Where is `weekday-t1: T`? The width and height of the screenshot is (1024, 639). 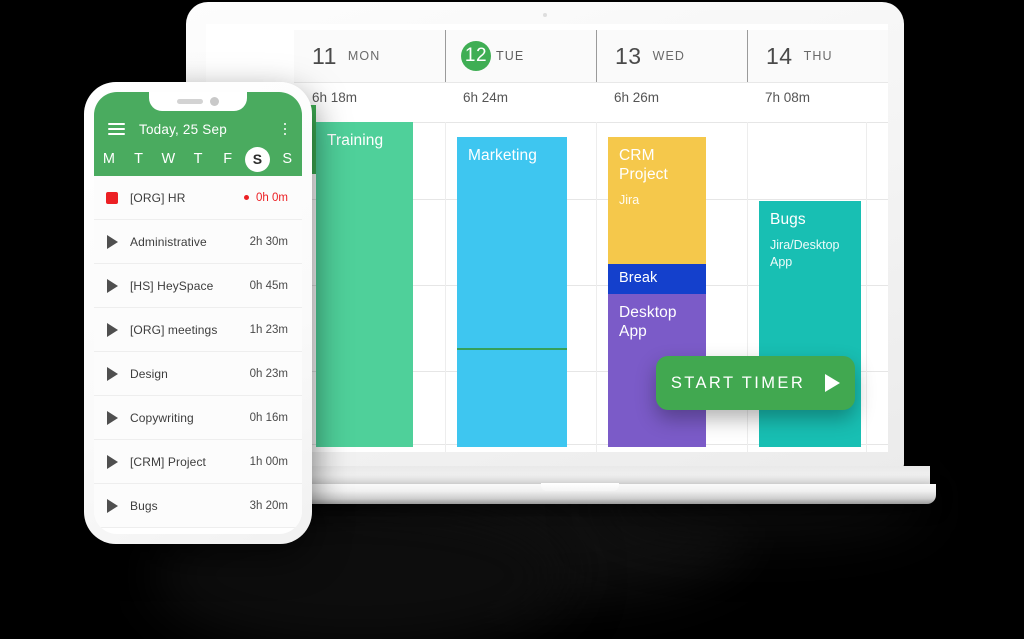
weekday-t1: T is located at coordinates (139, 159).